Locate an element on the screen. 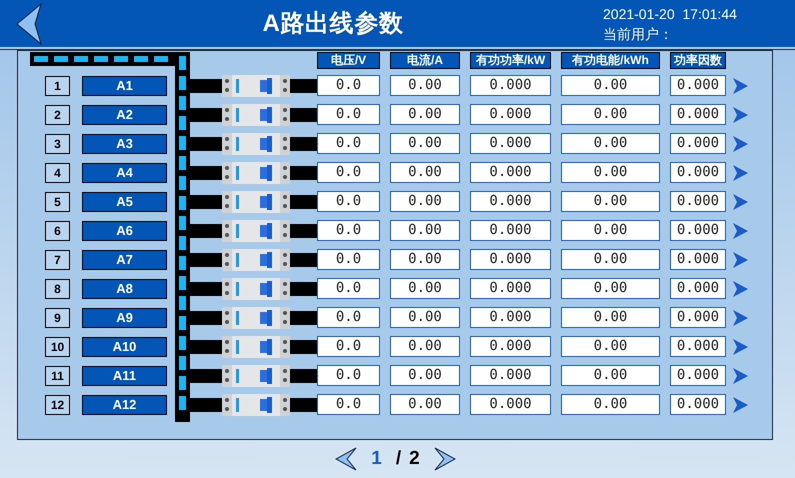 The width and height of the screenshot is (795, 478). row-number: 7 is located at coordinates (57, 260).